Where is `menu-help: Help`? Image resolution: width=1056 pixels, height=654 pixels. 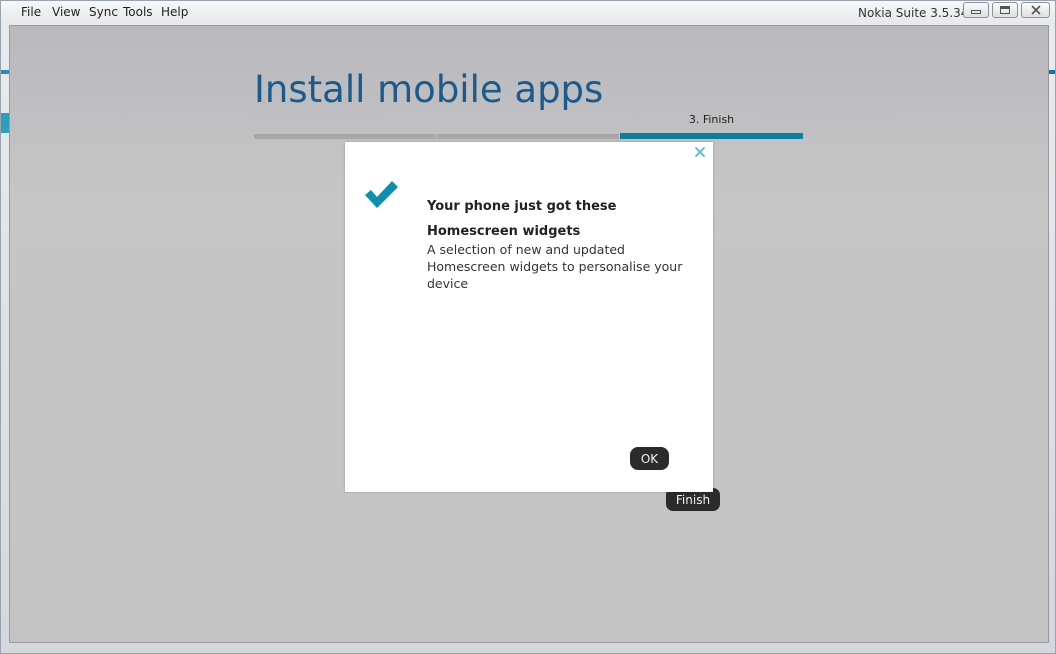 menu-help: Help is located at coordinates (174, 12).